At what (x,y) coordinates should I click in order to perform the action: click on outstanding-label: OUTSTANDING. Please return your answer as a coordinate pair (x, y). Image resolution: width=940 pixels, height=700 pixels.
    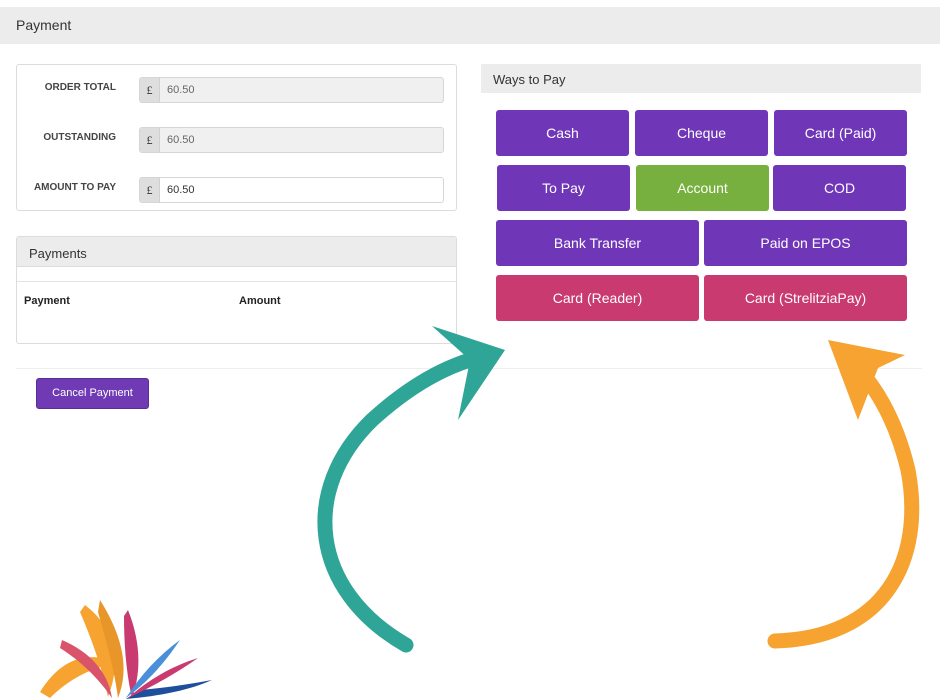
    Looking at the image, I should click on (79, 137).